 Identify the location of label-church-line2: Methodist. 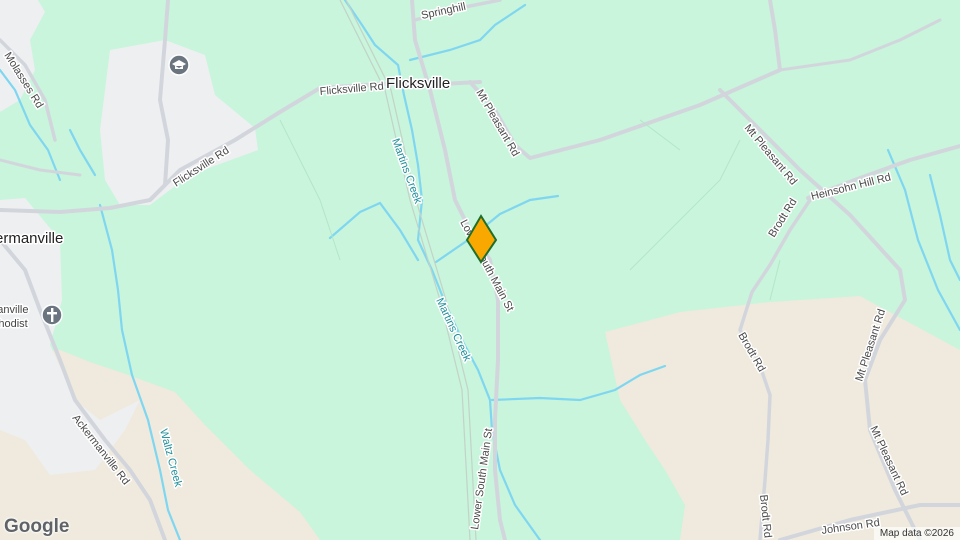
(14, 324).